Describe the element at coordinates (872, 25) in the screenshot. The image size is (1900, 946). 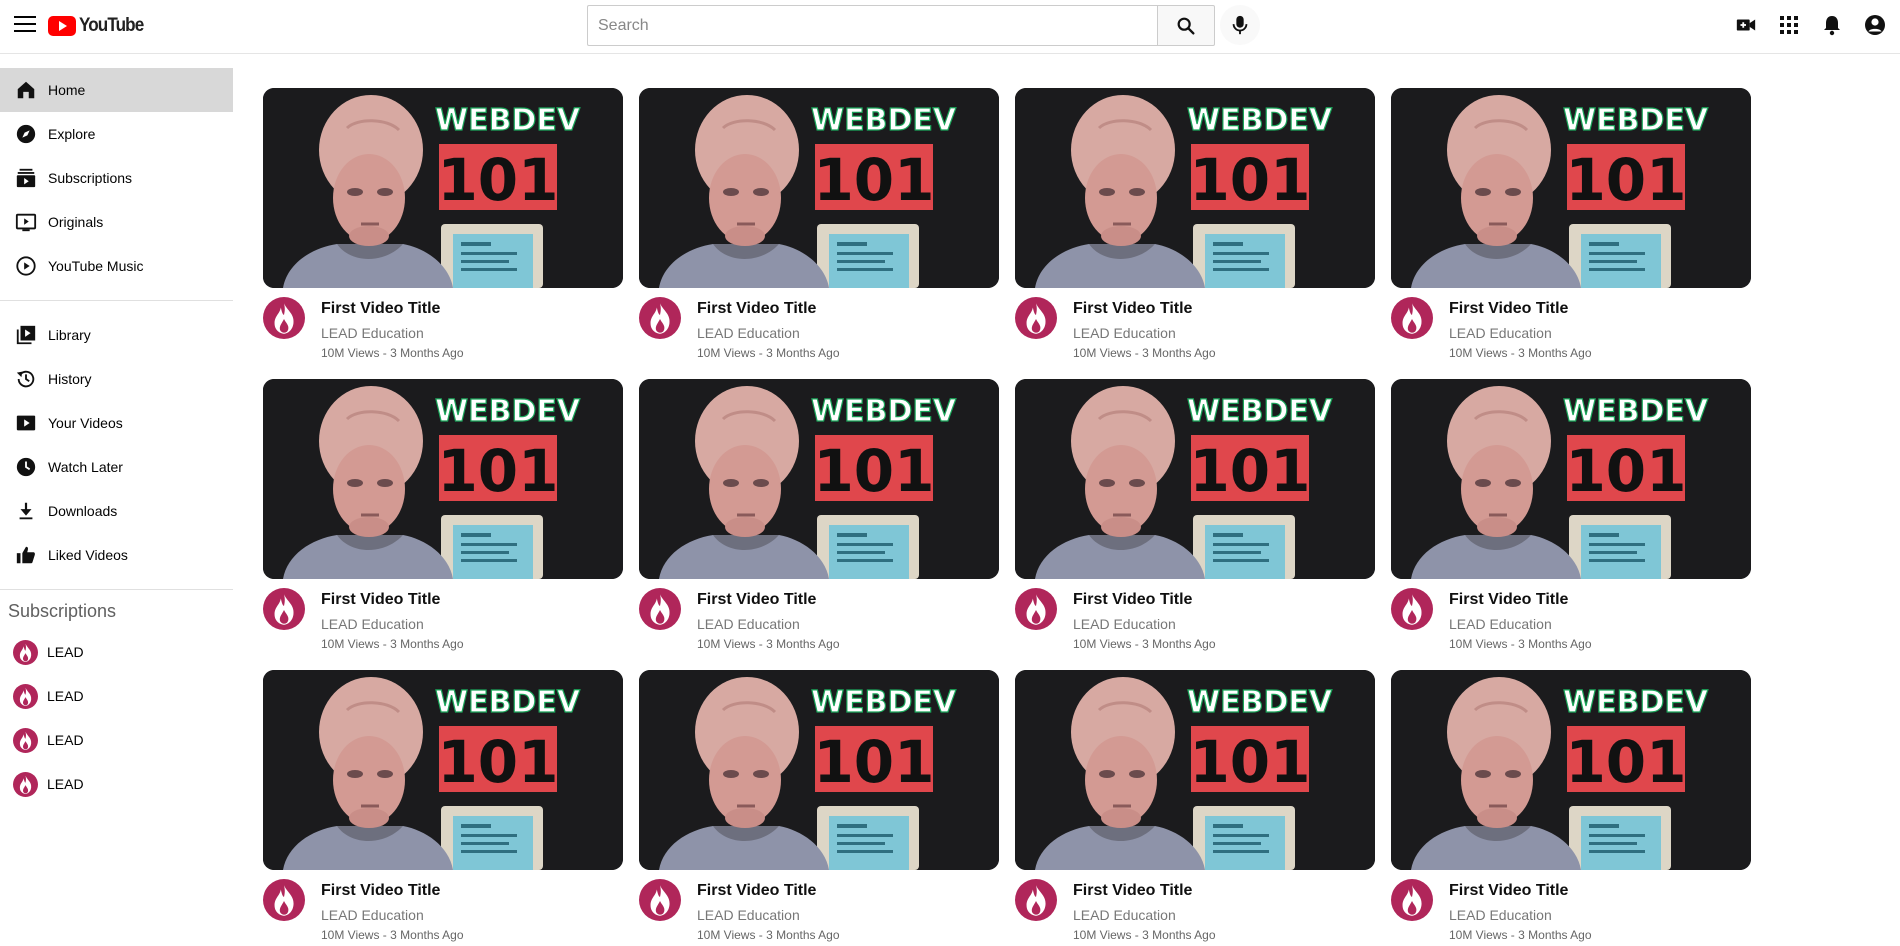
I see `search-input` at that location.